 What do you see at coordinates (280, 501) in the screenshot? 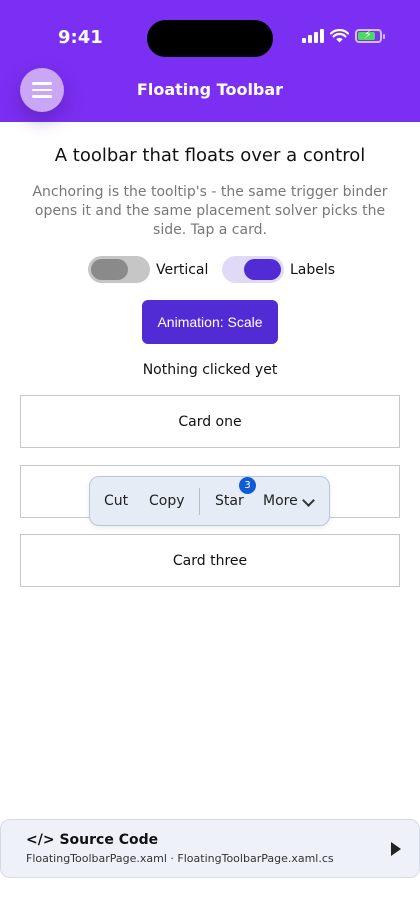
I see `more-button: More` at bounding box center [280, 501].